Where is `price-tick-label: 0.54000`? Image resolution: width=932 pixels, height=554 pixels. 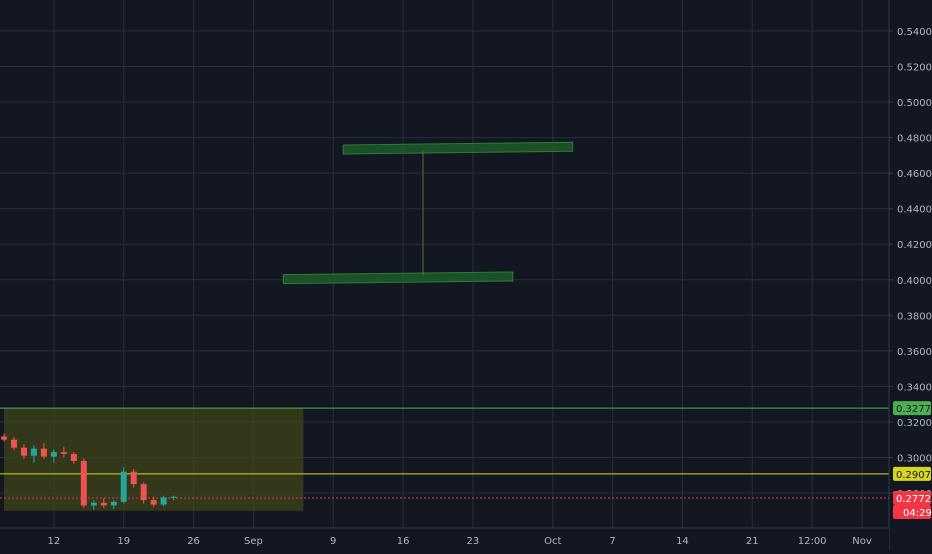 price-tick-label: 0.54000 is located at coordinates (914, 32).